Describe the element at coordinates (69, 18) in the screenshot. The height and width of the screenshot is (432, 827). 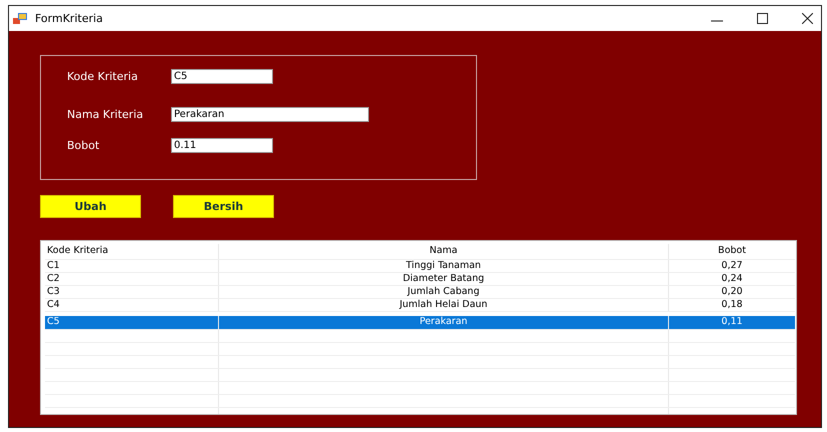
I see `window-title: FormKriteria` at that location.